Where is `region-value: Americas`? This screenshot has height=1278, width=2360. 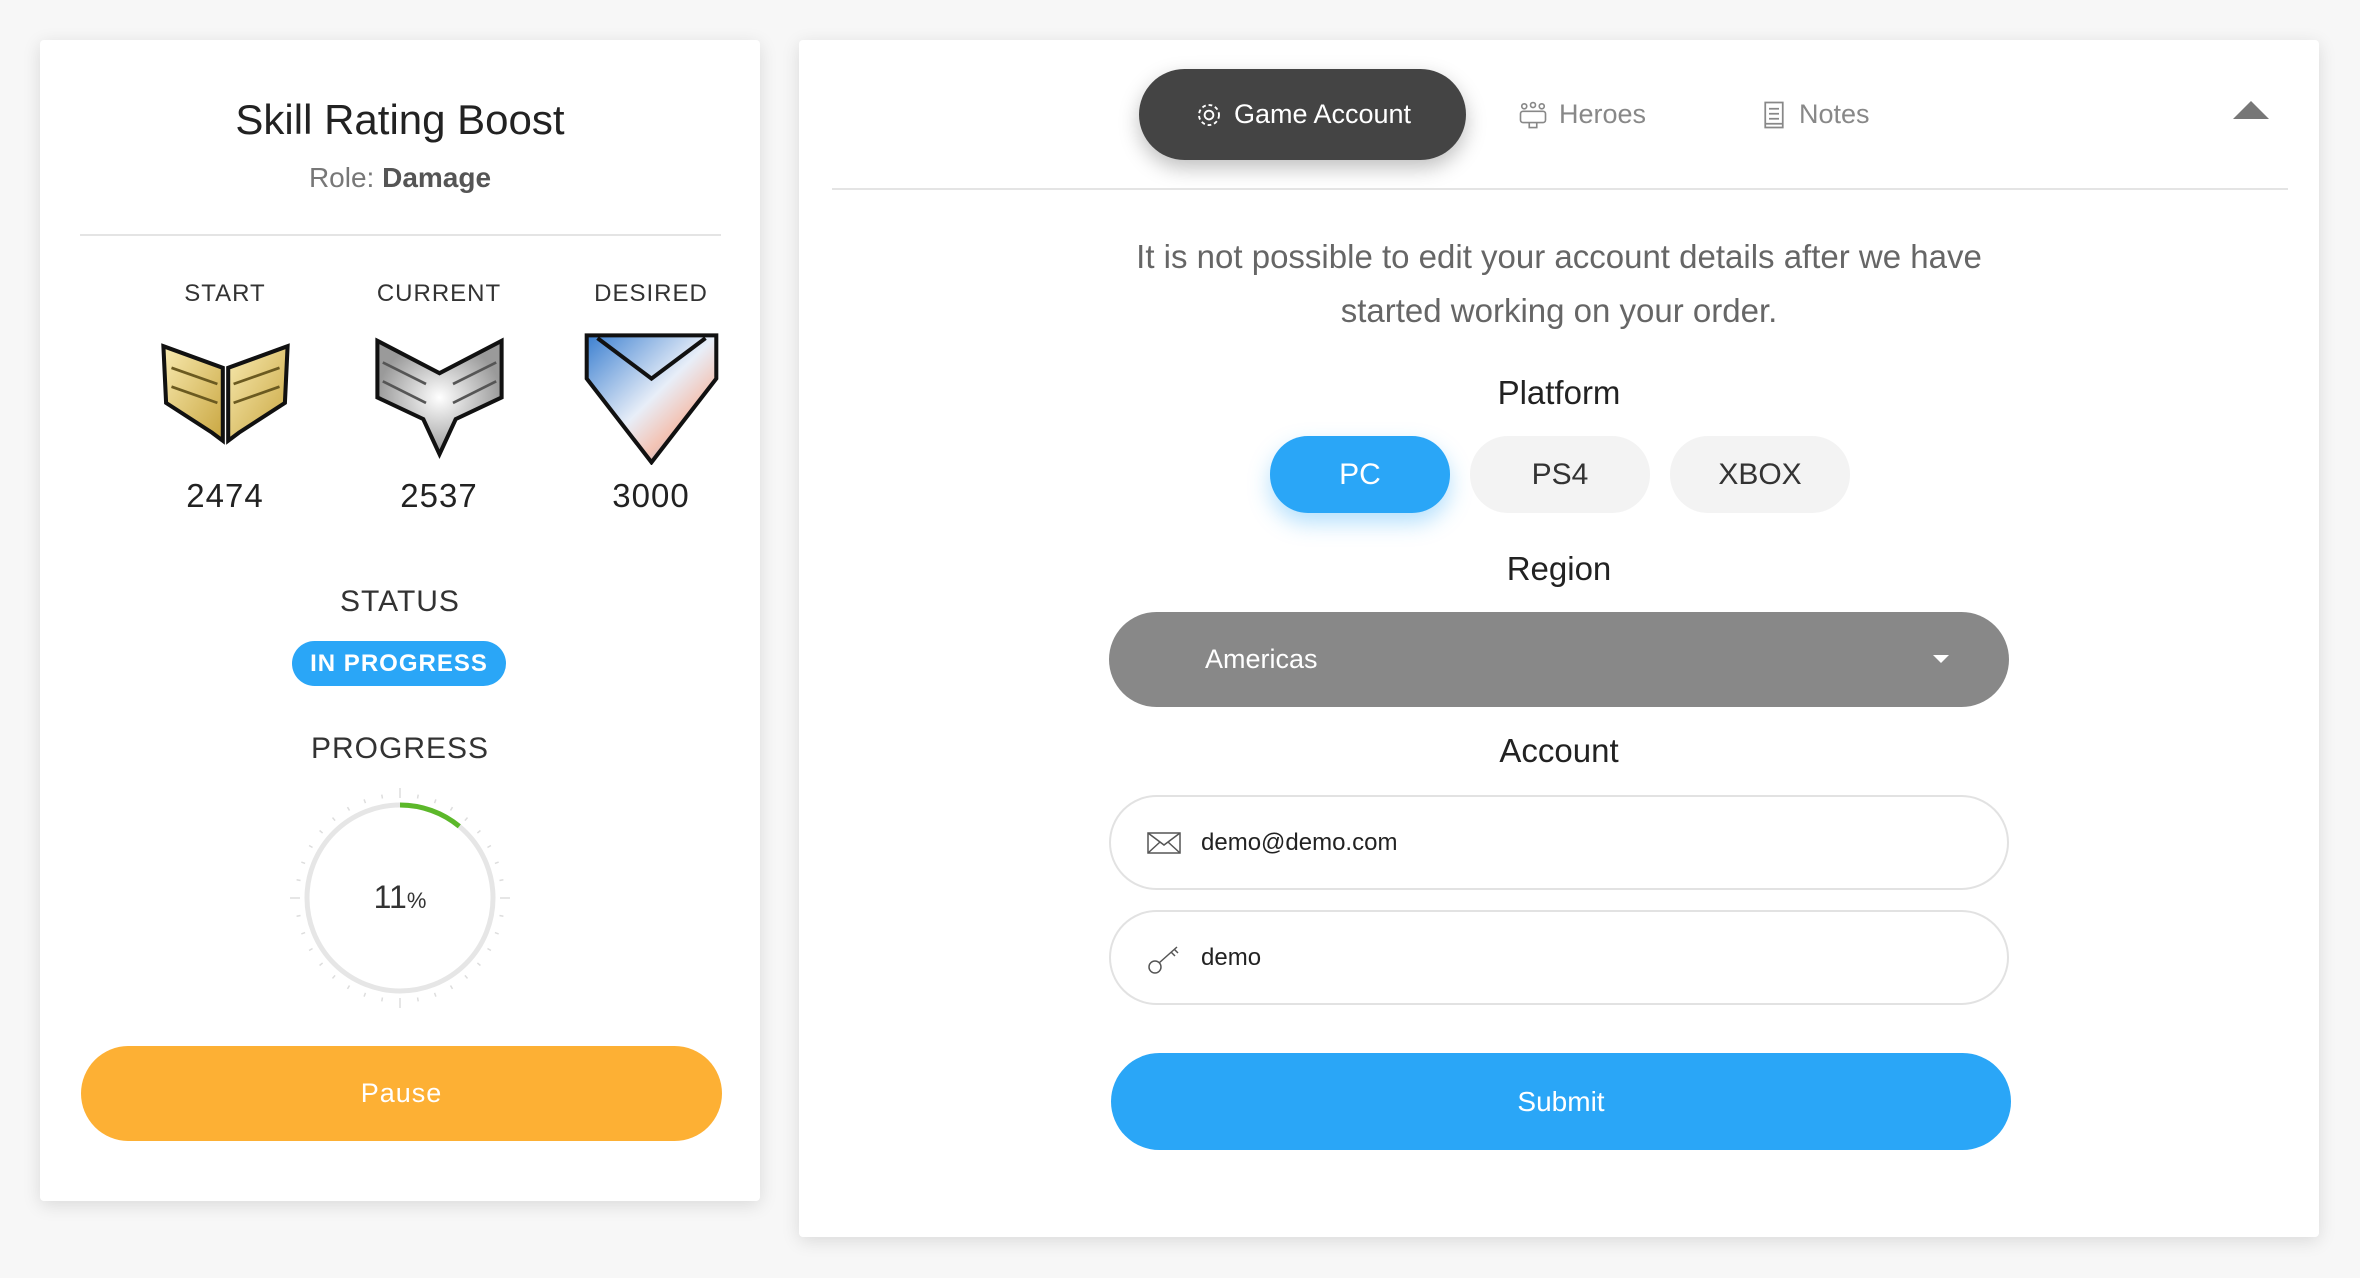 region-value: Americas is located at coordinates (1261, 659).